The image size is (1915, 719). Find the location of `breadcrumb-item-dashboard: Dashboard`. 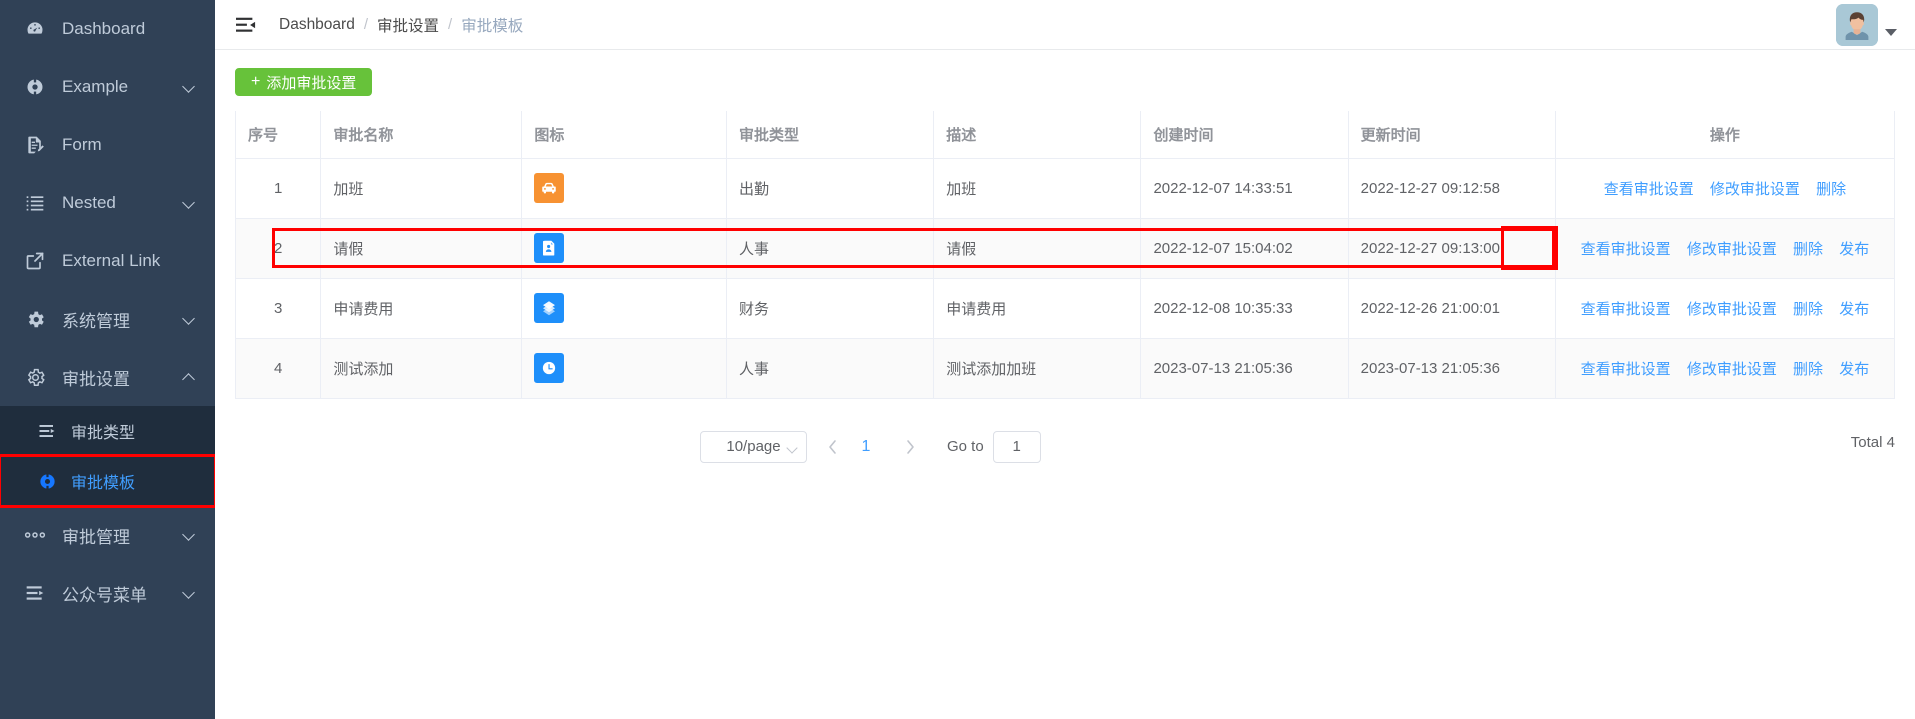

breadcrumb-item-dashboard: Dashboard is located at coordinates (317, 25).